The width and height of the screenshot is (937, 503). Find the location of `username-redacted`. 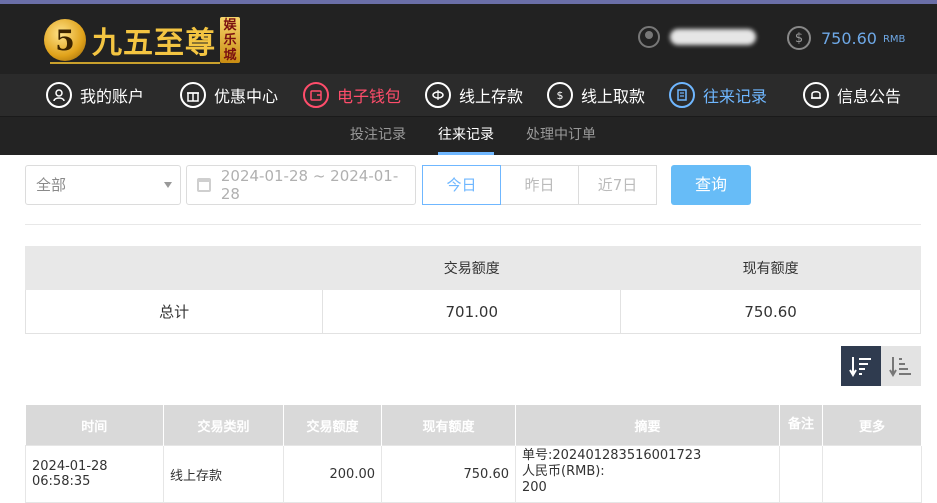

username-redacted is located at coordinates (713, 37).